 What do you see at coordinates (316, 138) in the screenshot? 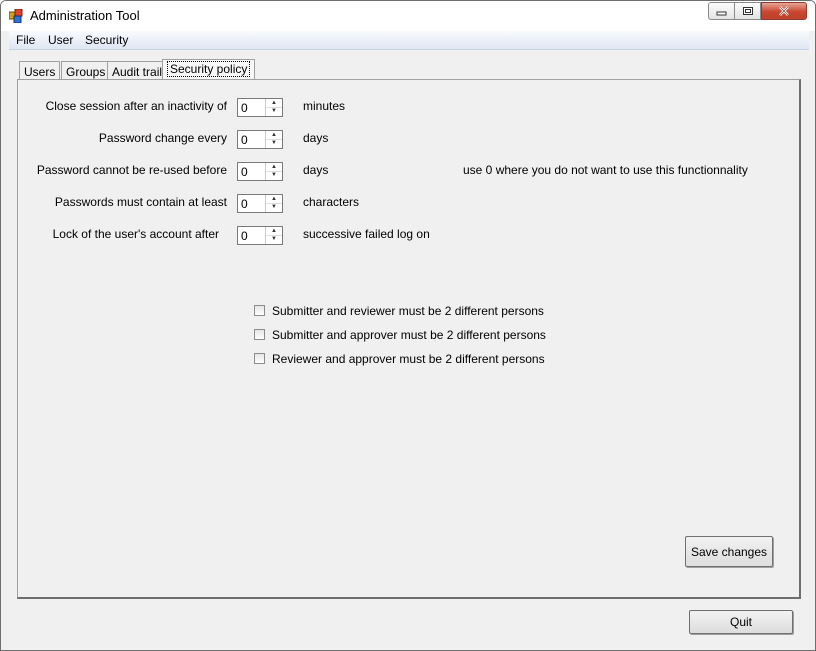
I see `password-change-unit: days` at bounding box center [316, 138].